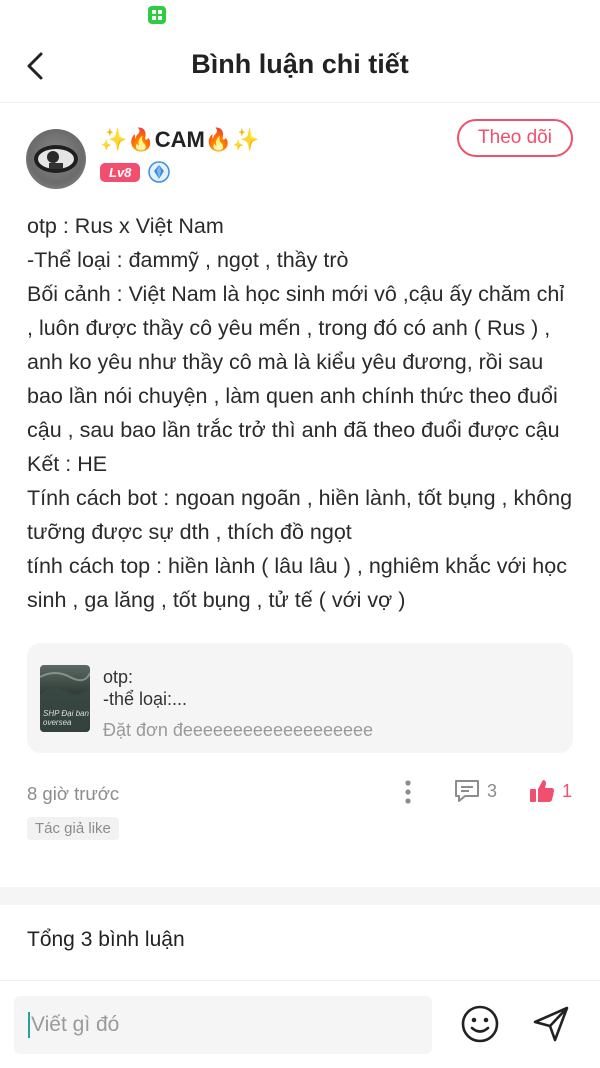  I want to click on app-icon, so click(157, 15).